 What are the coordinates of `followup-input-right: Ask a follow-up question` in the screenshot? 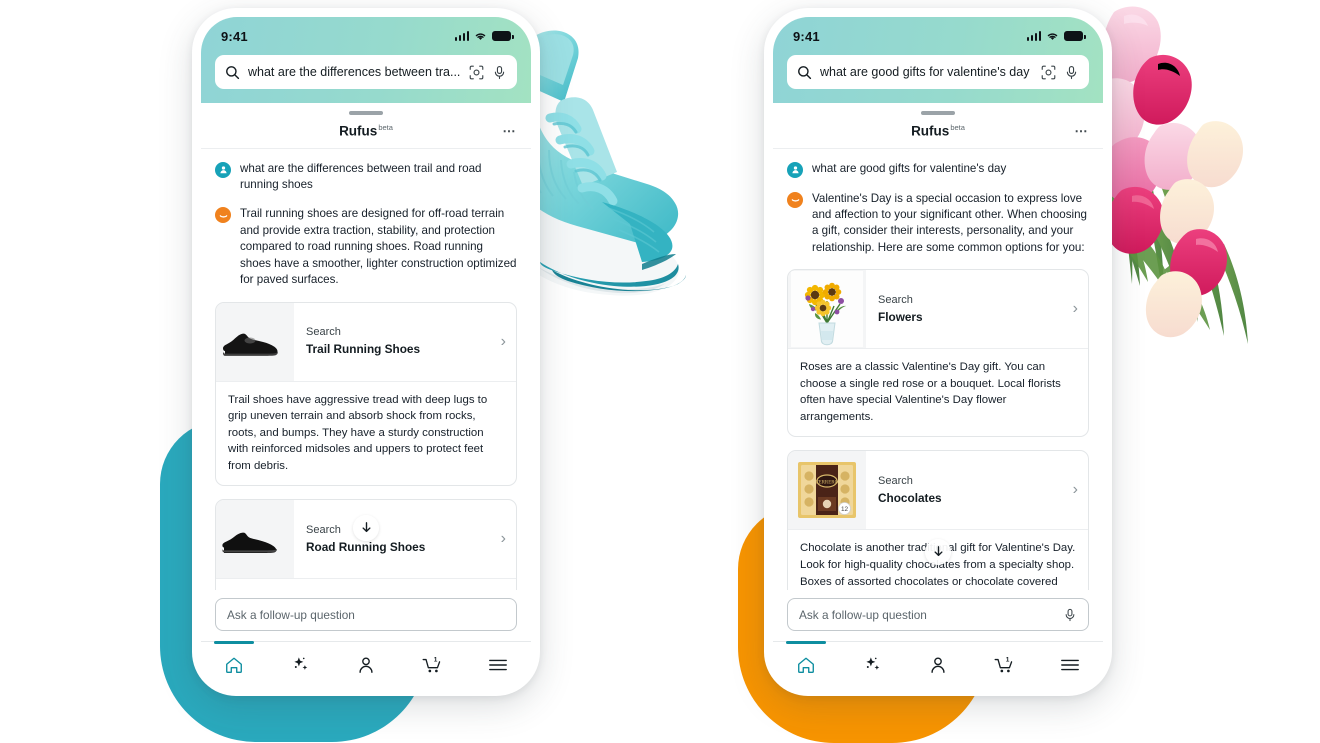 It's located at (938, 614).